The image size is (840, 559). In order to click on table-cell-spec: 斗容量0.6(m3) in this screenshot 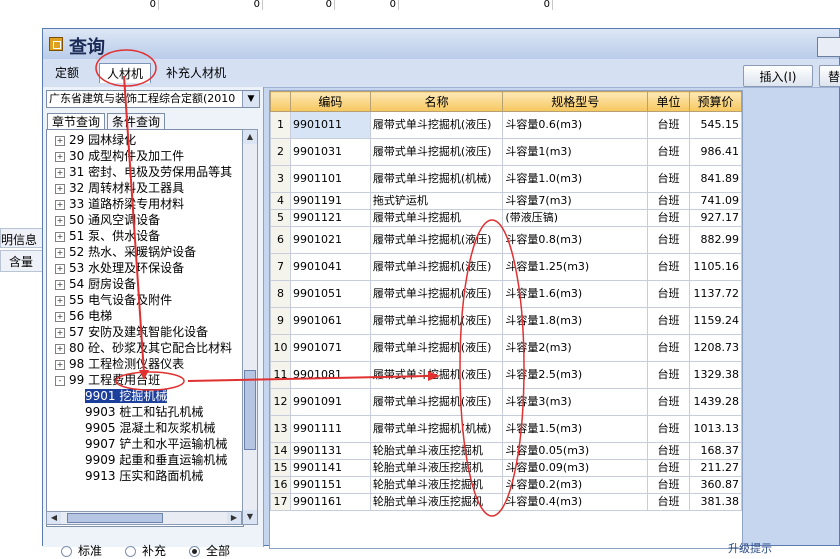, I will do `click(575, 125)`.